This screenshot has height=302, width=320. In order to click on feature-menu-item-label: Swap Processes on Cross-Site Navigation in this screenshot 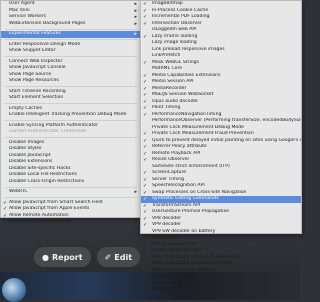, I will do `click(199, 192)`.